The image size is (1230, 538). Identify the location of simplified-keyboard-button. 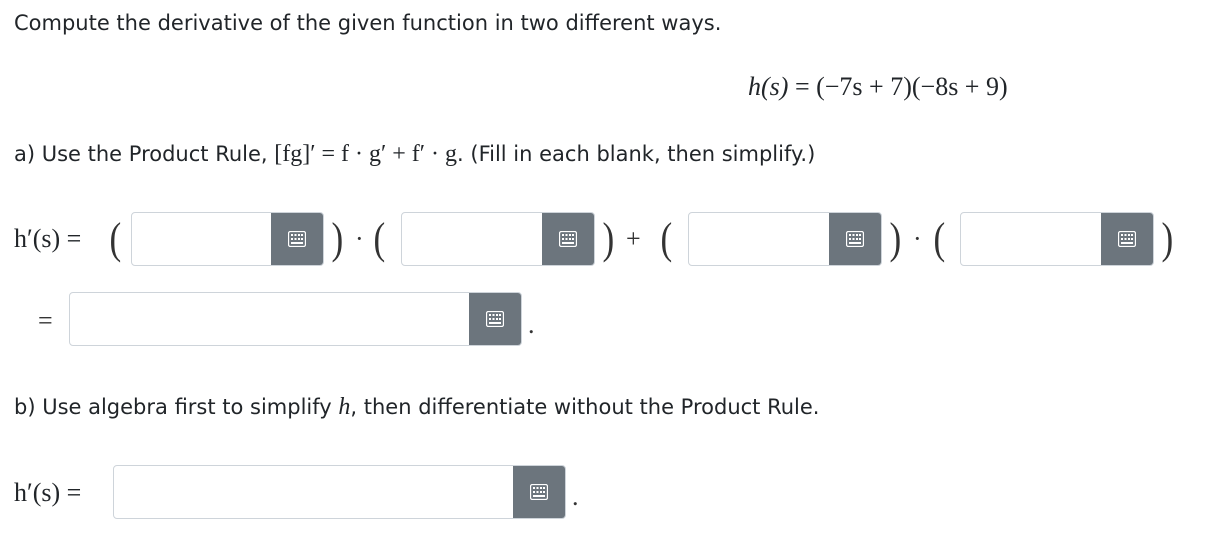
(495, 319).